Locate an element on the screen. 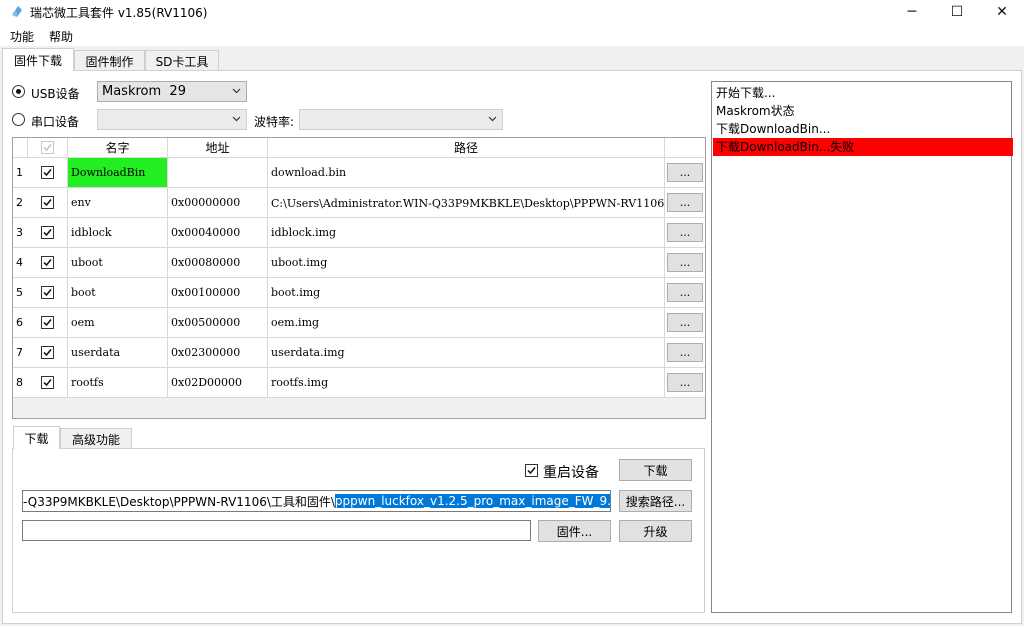 The width and height of the screenshot is (1024, 626). path-cell: boot.img is located at coordinates (466, 293).